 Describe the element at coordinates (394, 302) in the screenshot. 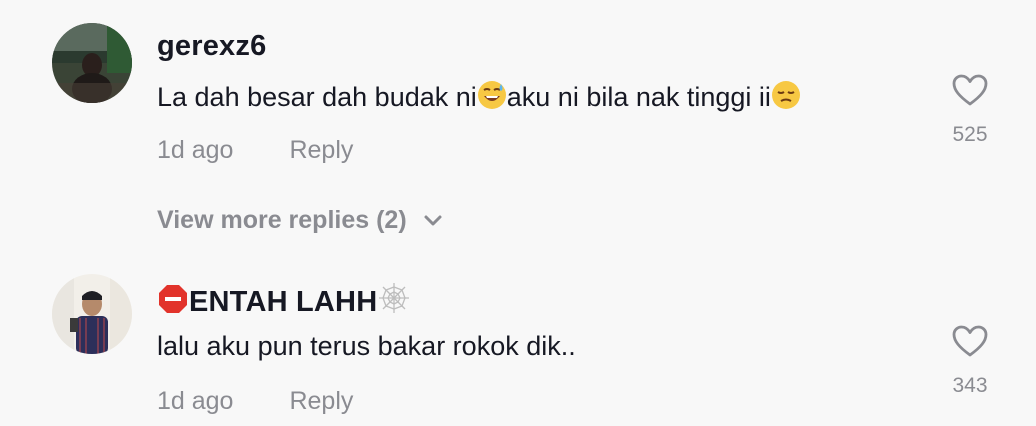

I see `spider-web-icon` at that location.